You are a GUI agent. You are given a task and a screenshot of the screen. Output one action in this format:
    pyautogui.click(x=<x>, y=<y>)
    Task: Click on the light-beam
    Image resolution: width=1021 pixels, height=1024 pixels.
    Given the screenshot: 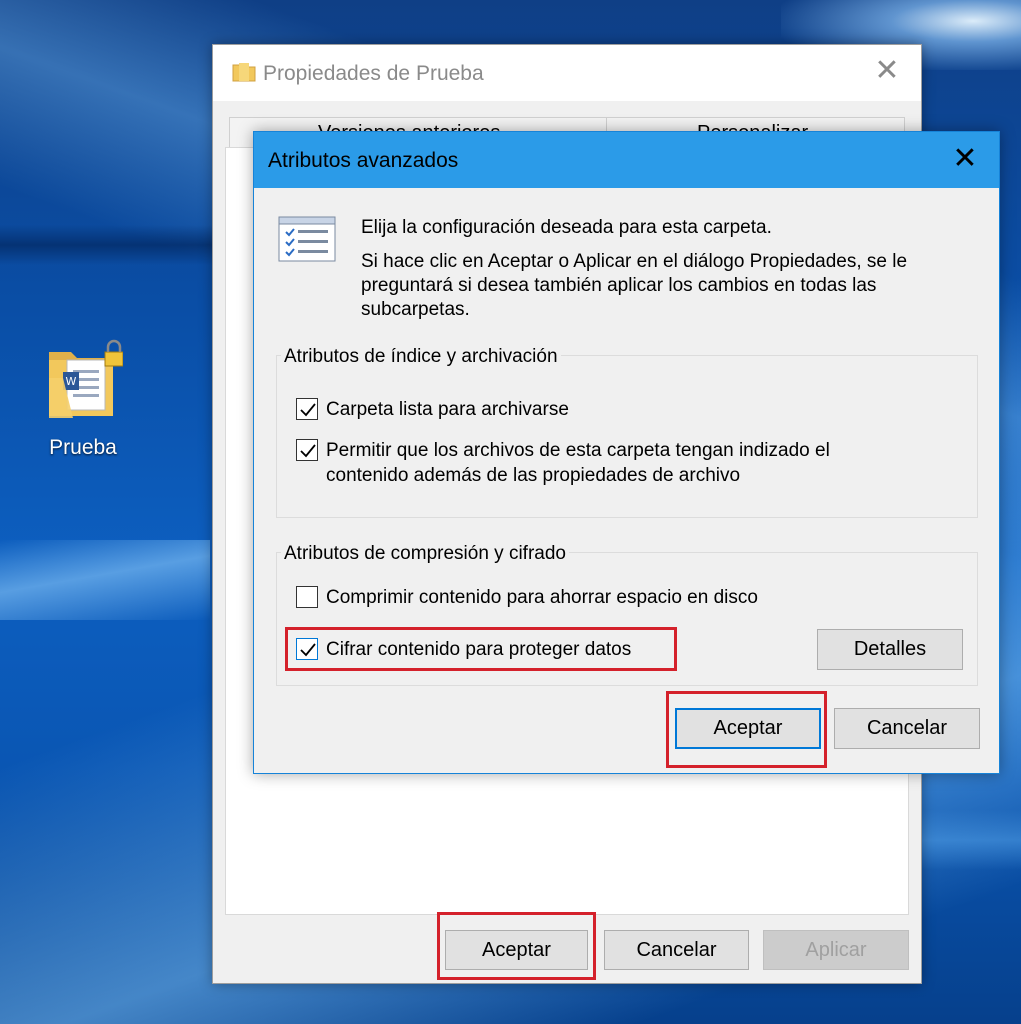 What is the action you would take?
    pyautogui.click(x=105, y=580)
    